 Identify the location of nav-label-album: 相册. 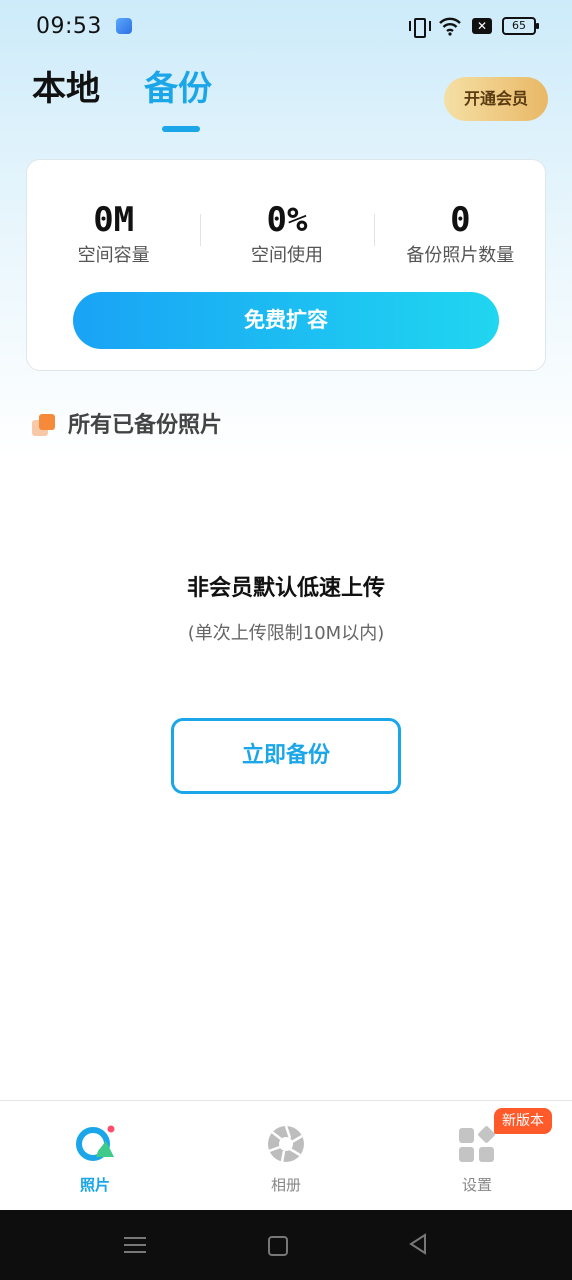
(285, 1185).